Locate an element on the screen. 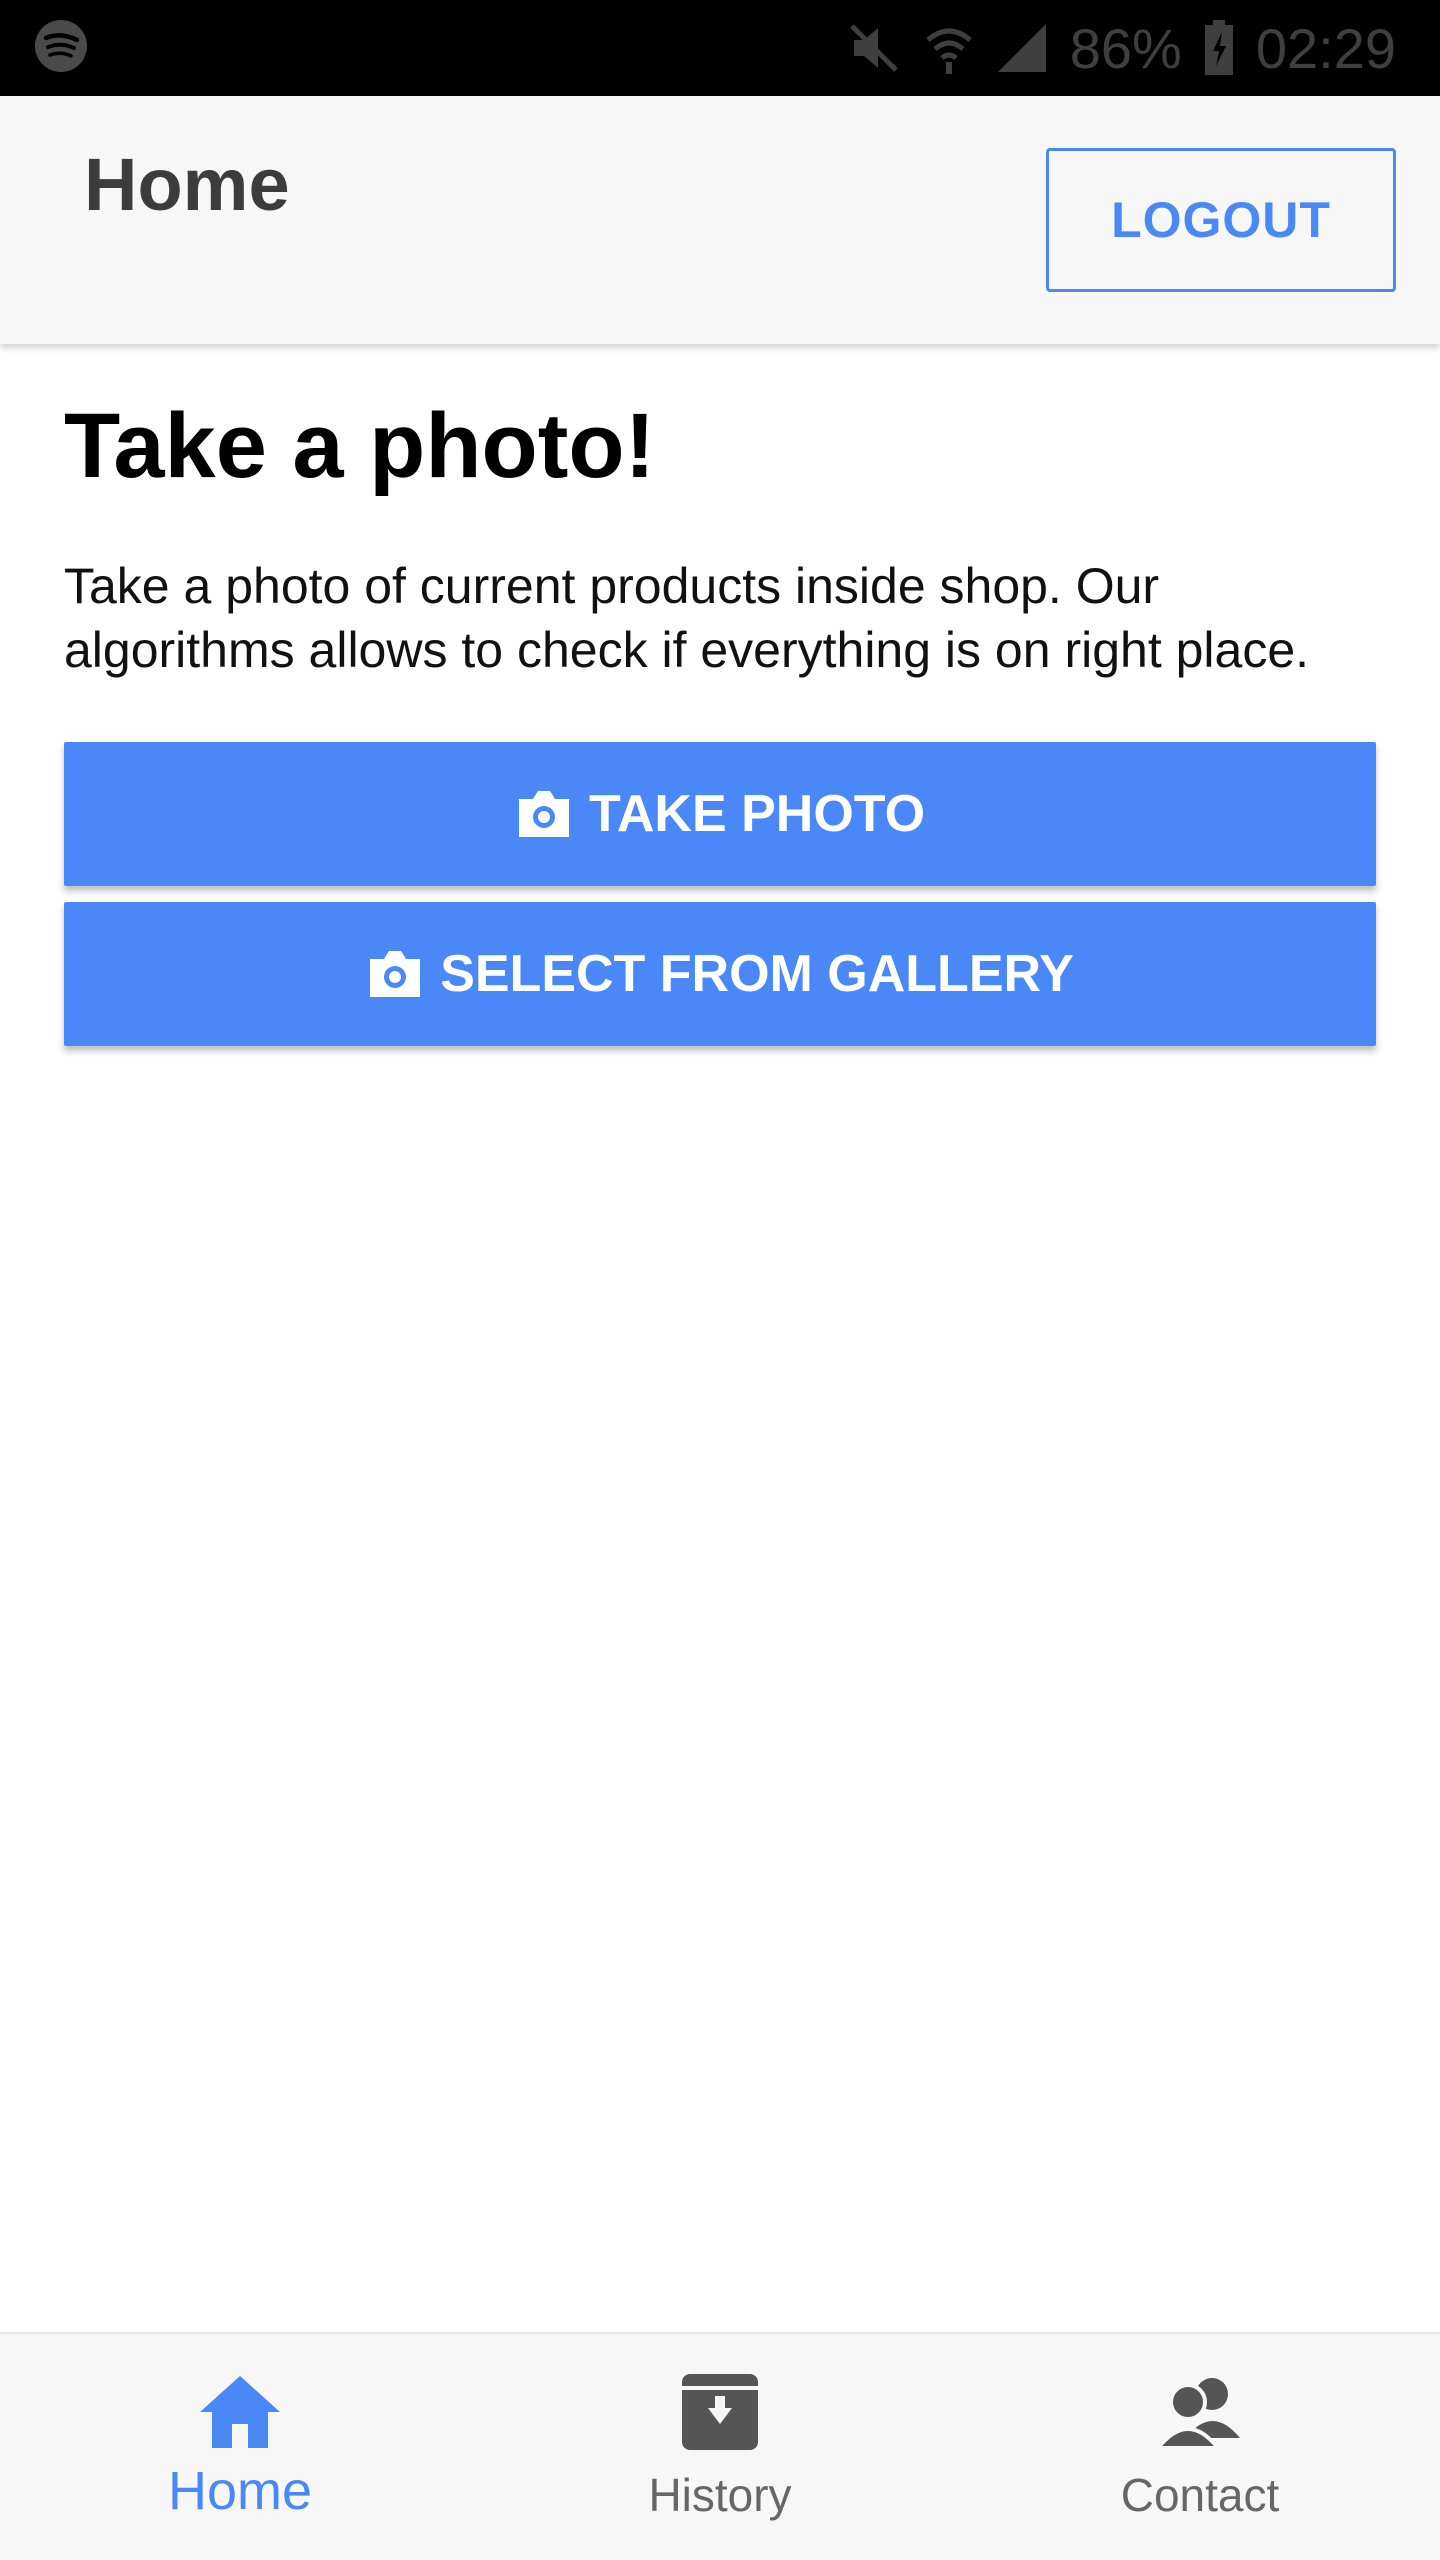 The height and width of the screenshot is (2560, 1440). nav-item-history: History is located at coordinates (720, 2447).